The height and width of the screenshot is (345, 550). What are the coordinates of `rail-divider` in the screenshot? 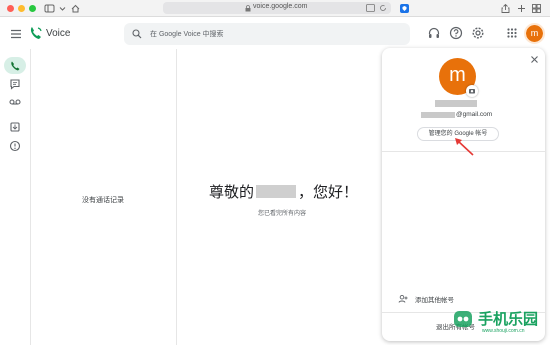 It's located at (30, 197).